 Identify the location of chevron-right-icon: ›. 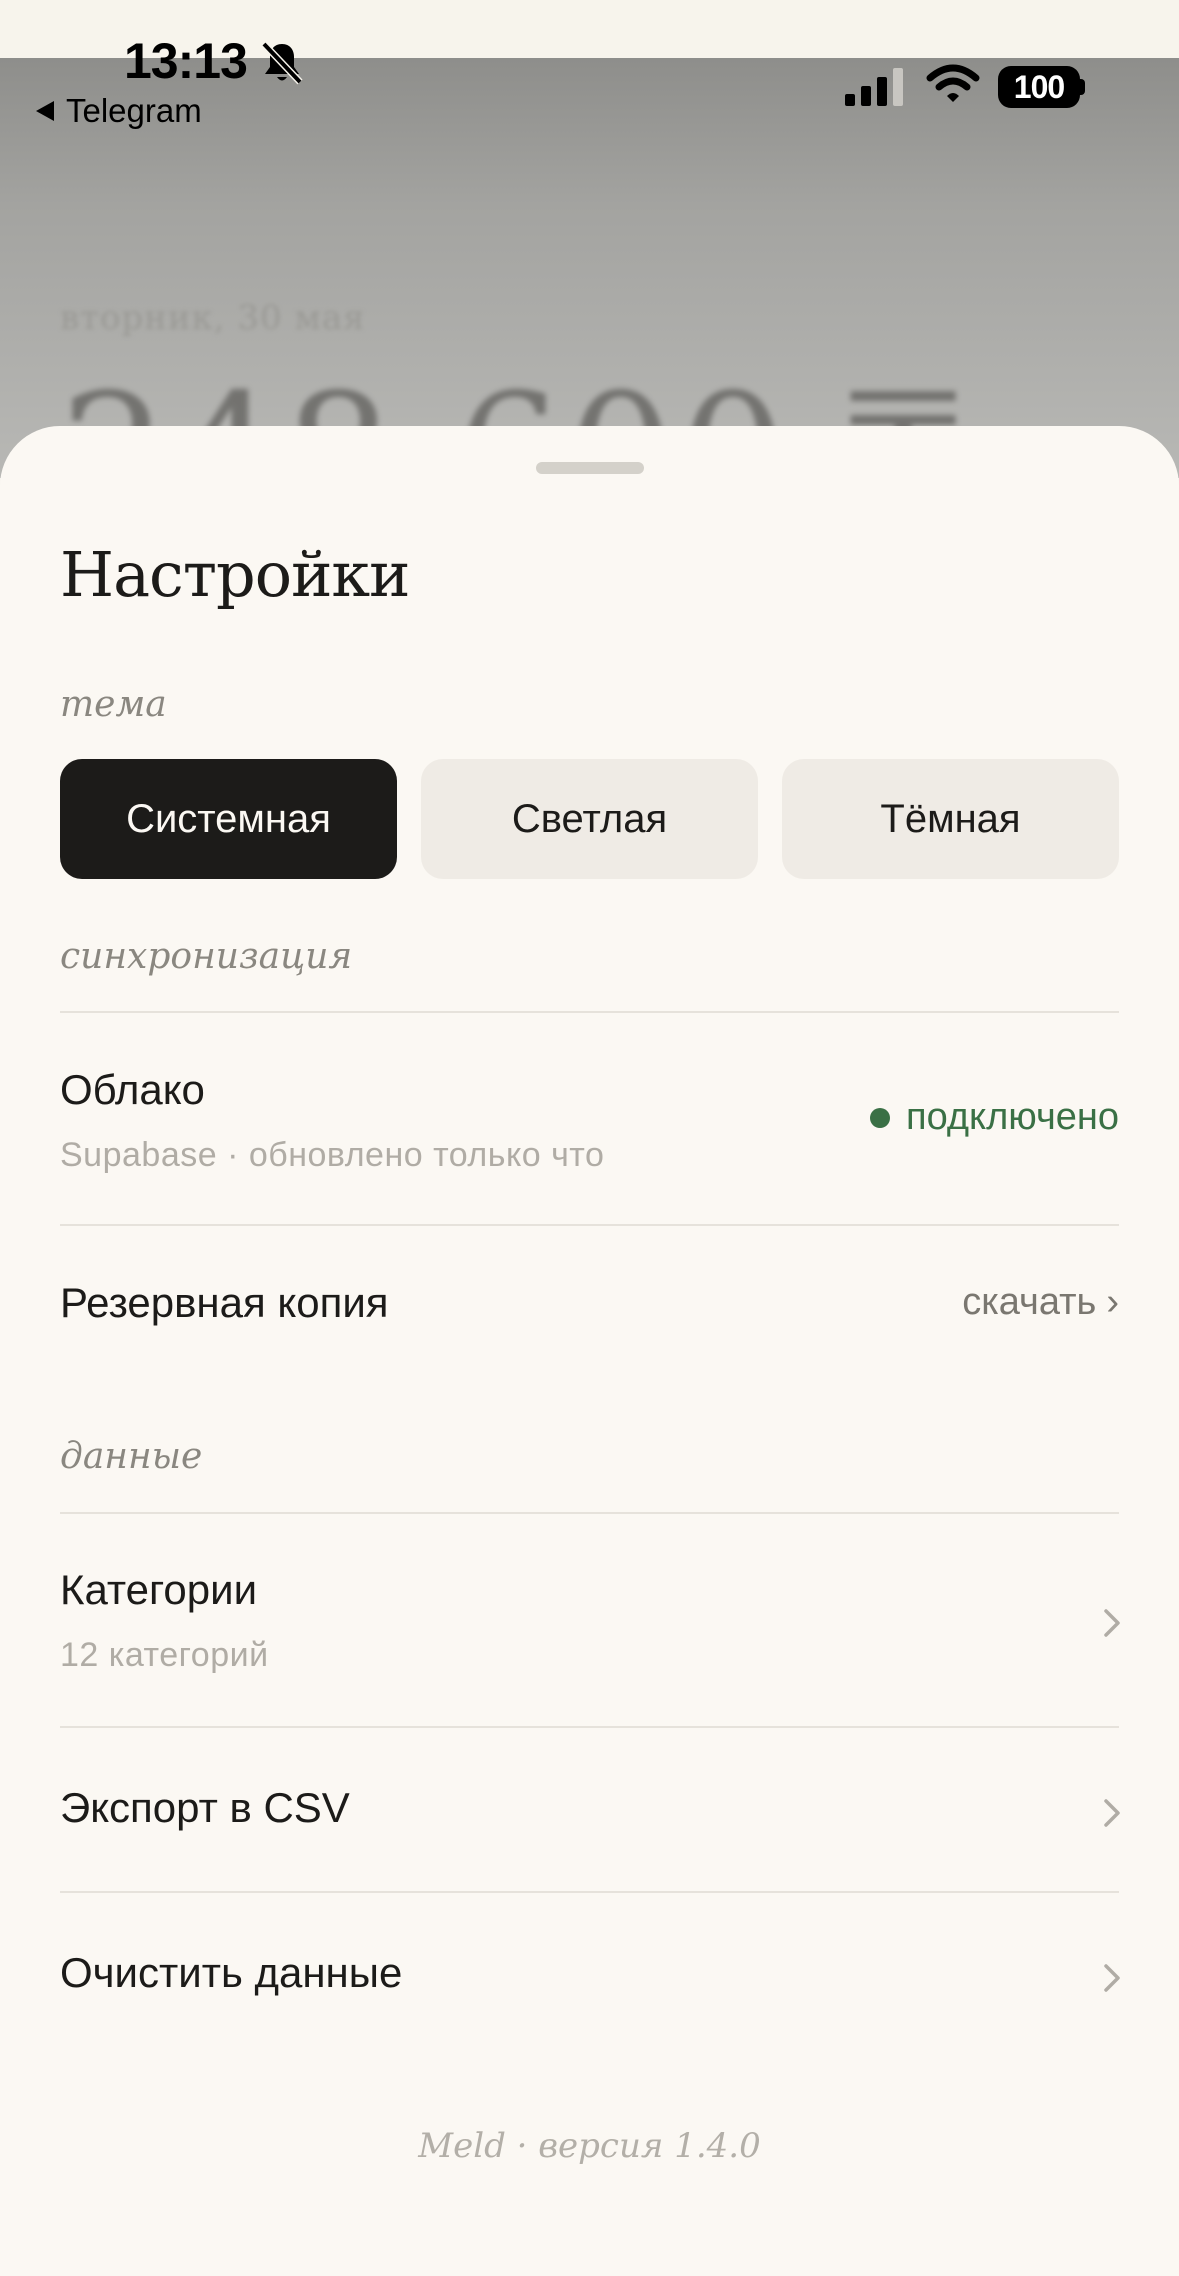
(1112, 1302).